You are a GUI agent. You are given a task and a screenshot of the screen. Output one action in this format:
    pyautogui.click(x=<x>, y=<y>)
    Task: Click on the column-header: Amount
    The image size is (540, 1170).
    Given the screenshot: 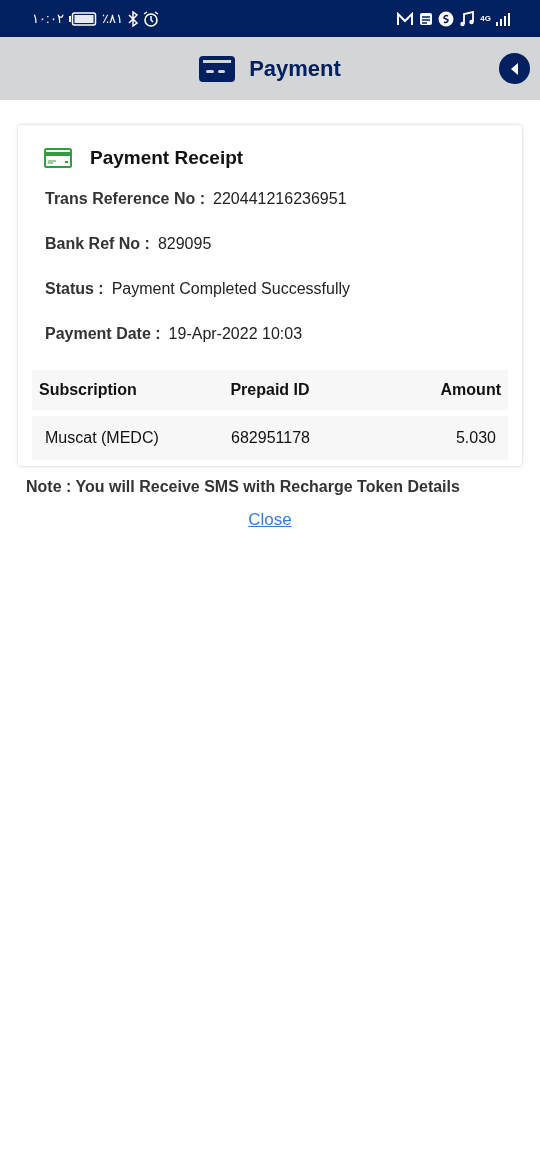 What is the action you would take?
    pyautogui.click(x=470, y=390)
    